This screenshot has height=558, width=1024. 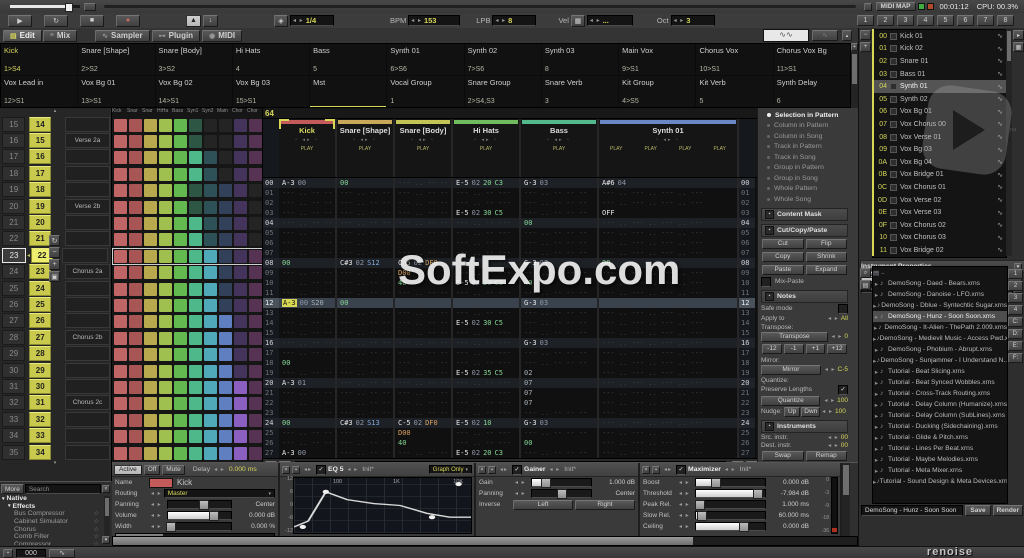 I want to click on routing-spinner-icons: ◂ ▸, so click(x=156, y=493).